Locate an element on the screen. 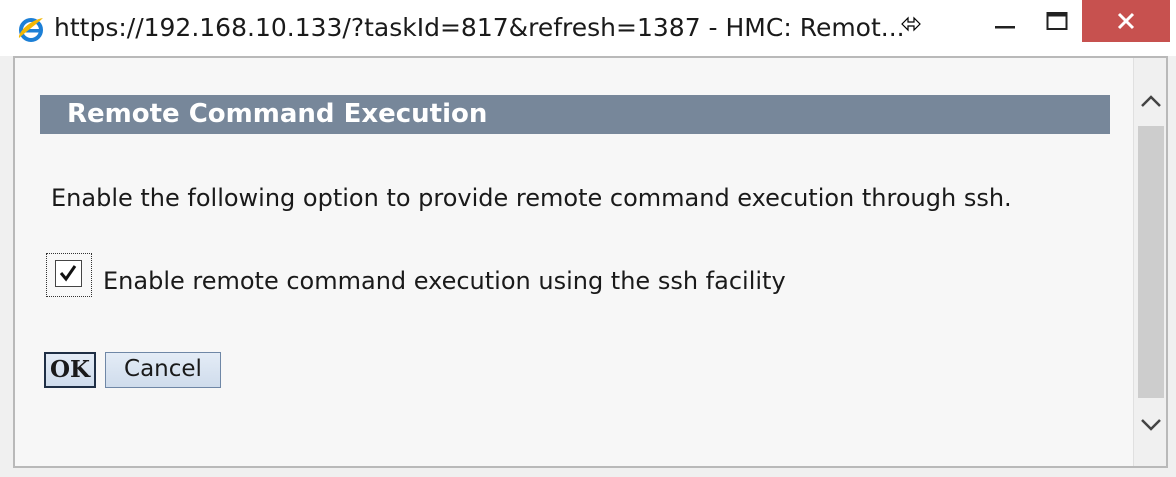 The height and width of the screenshot is (477, 1176). checkbox-focus-ring is located at coordinates (69, 275).